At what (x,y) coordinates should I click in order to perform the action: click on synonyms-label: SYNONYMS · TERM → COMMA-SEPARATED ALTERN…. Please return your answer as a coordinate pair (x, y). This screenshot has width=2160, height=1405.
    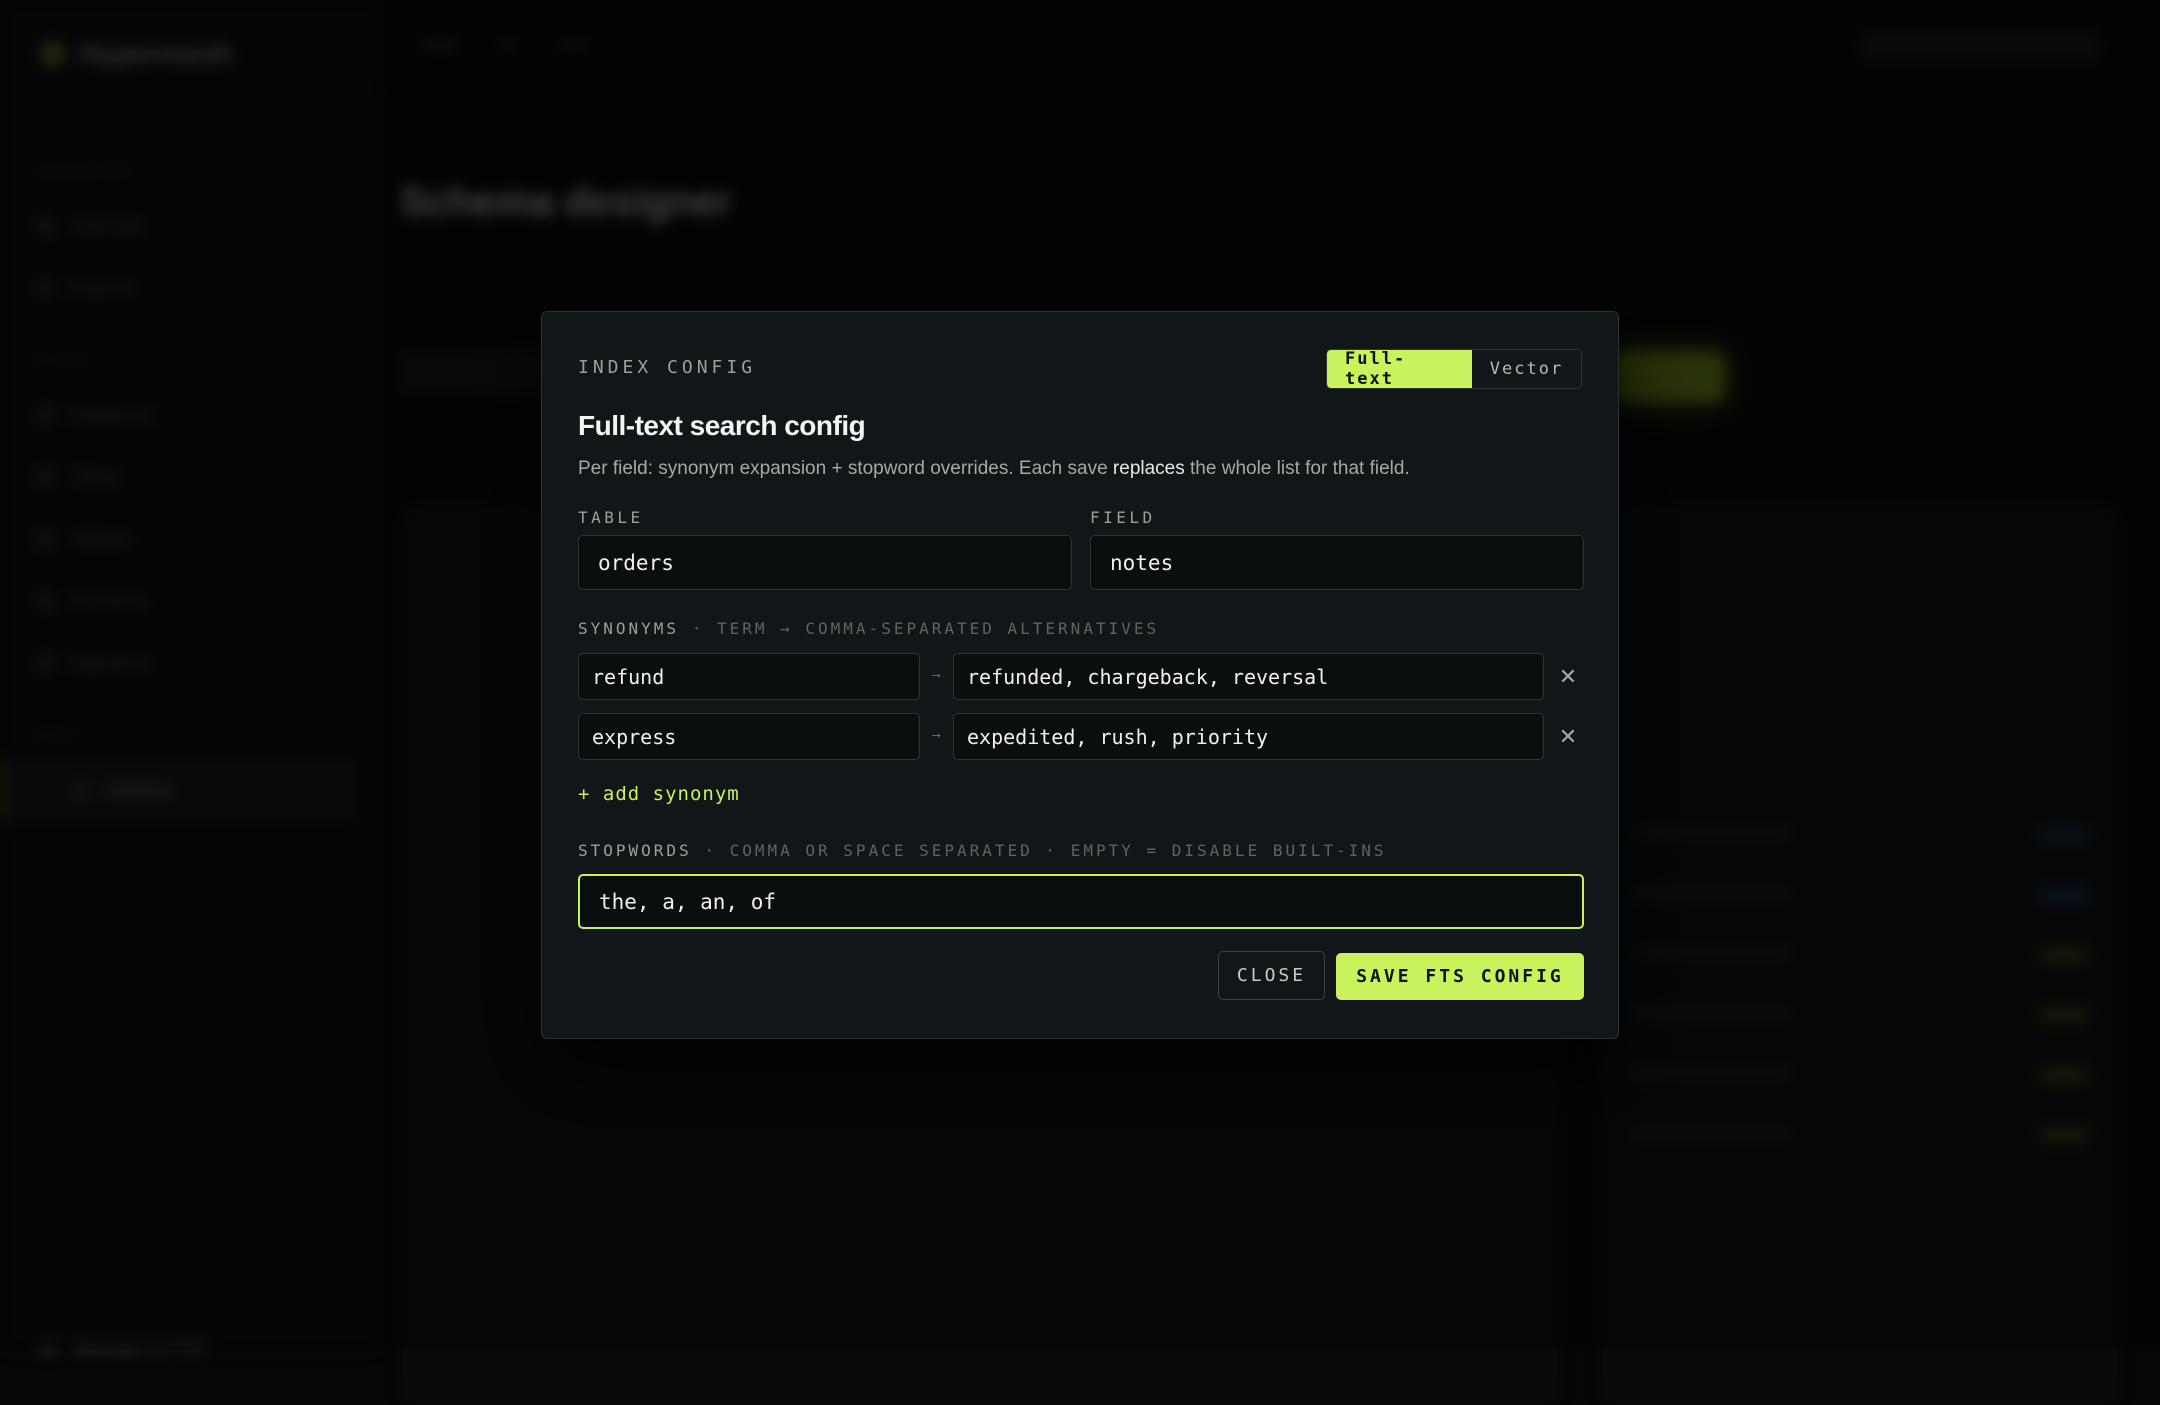
    Looking at the image, I should click on (868, 628).